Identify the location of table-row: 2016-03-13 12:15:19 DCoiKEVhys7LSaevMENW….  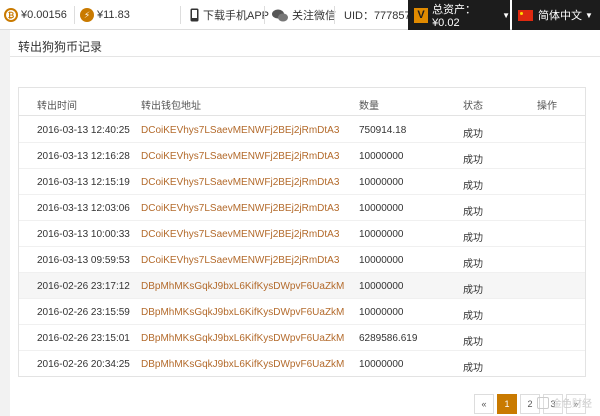
(302, 182).